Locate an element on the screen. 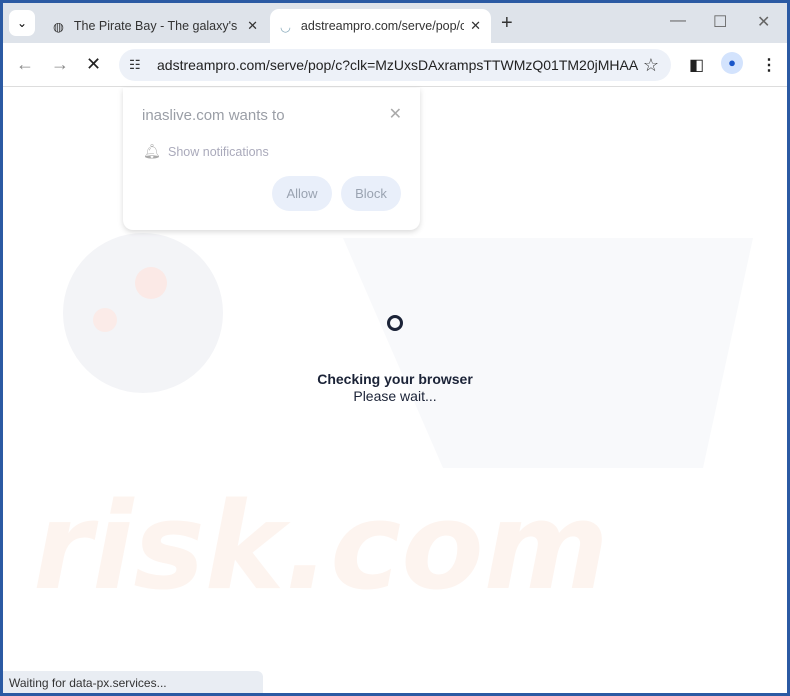 The image size is (790, 696). bookmark-star-icon: ☆ is located at coordinates (651, 65).